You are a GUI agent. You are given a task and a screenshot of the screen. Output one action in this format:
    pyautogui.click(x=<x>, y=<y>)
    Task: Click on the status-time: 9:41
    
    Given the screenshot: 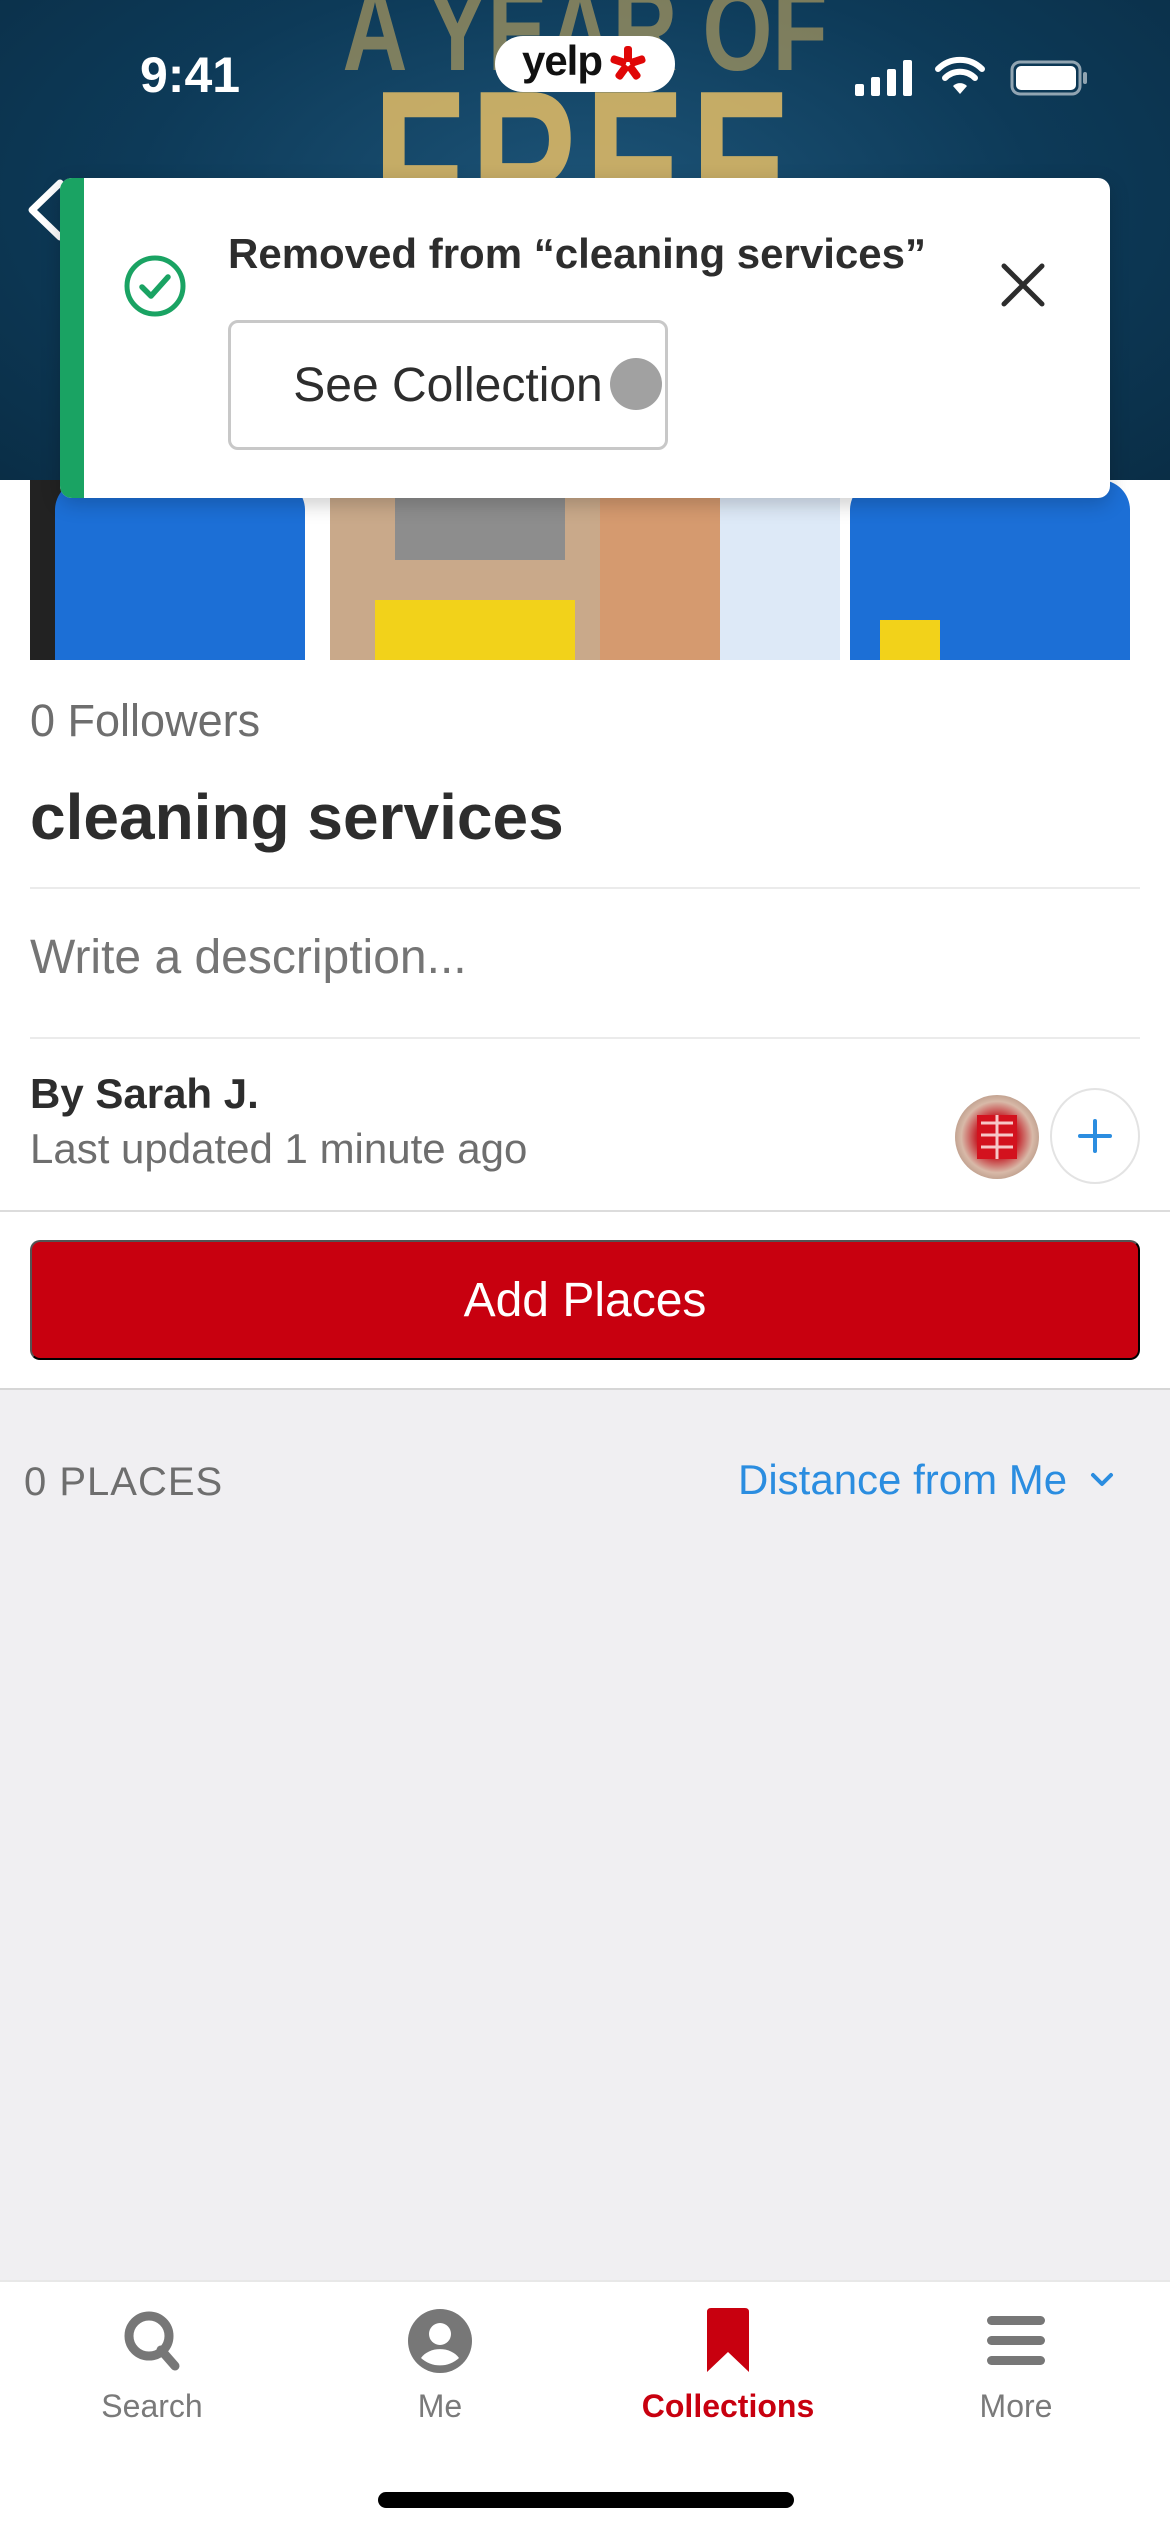 What is the action you would take?
    pyautogui.click(x=190, y=75)
    